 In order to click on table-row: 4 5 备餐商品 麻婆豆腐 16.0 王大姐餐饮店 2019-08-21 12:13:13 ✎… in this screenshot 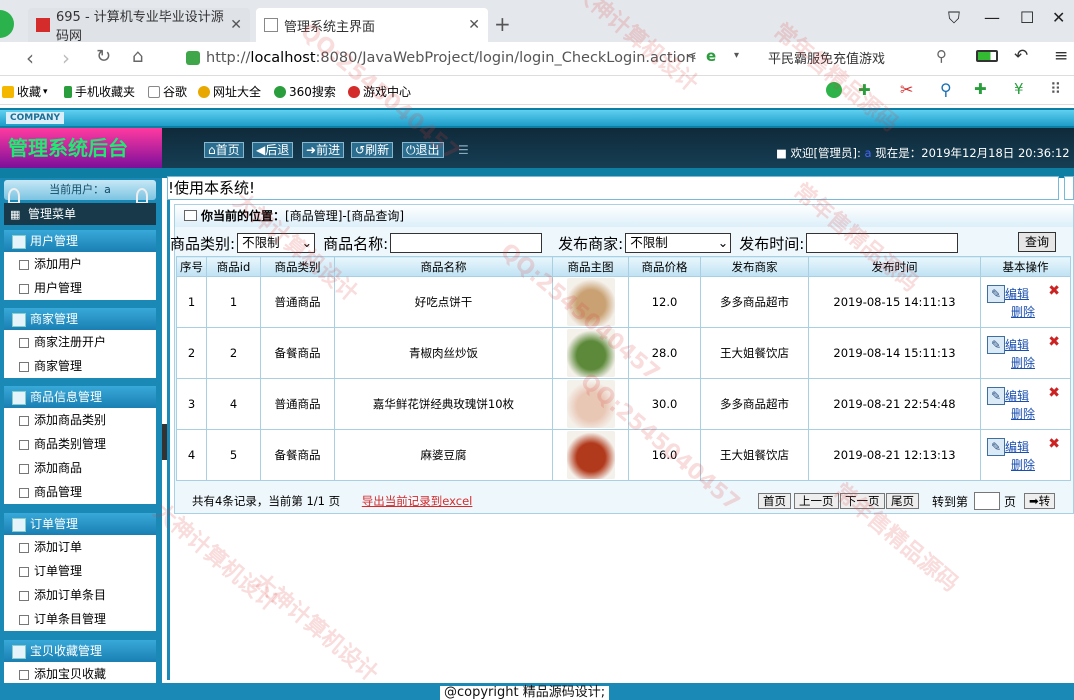, I will do `click(623, 455)`.